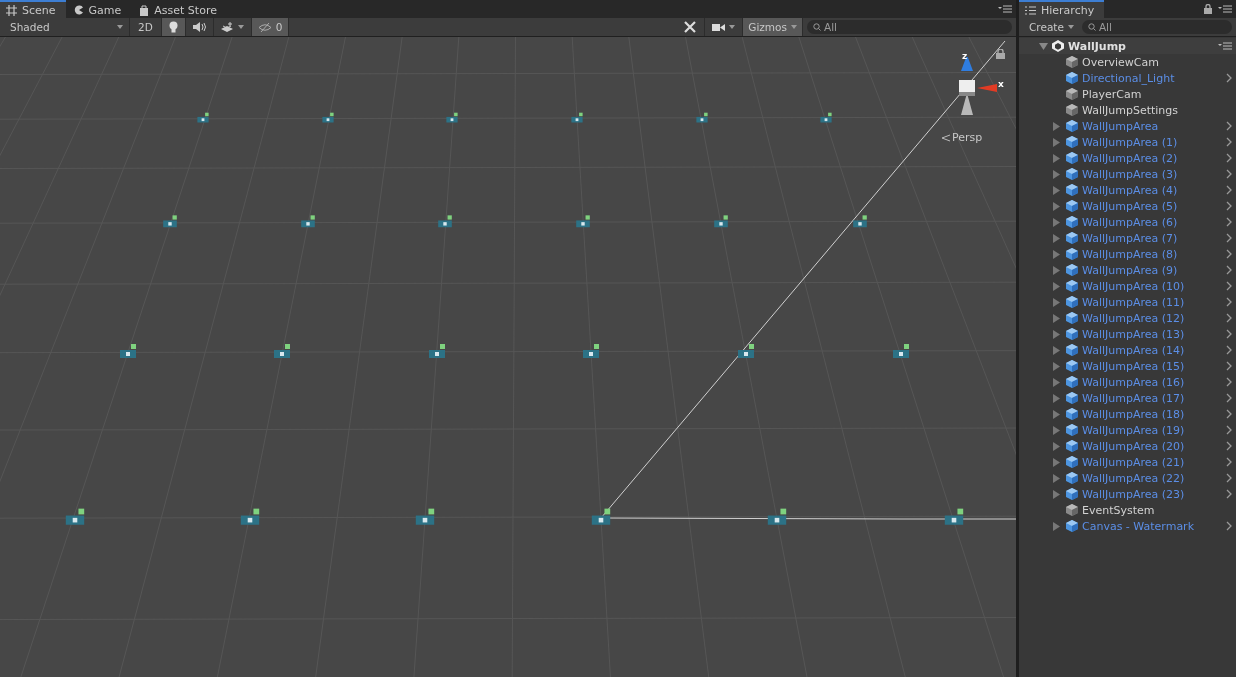 The height and width of the screenshot is (677, 1236). Describe the element at coordinates (1127, 222) in the screenshot. I see `hierarchy-item: WallJumpArea (6)` at that location.